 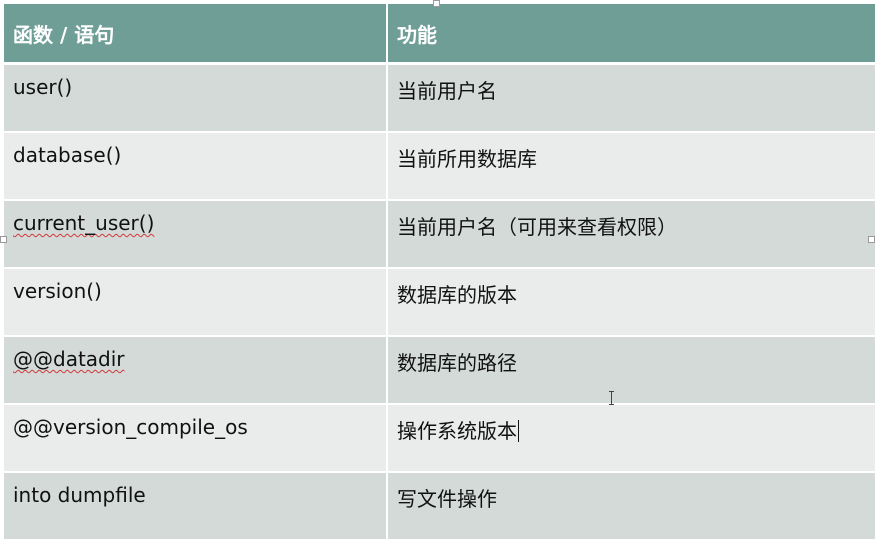 I want to click on description-cell: 数据库的版本, so click(x=631, y=302).